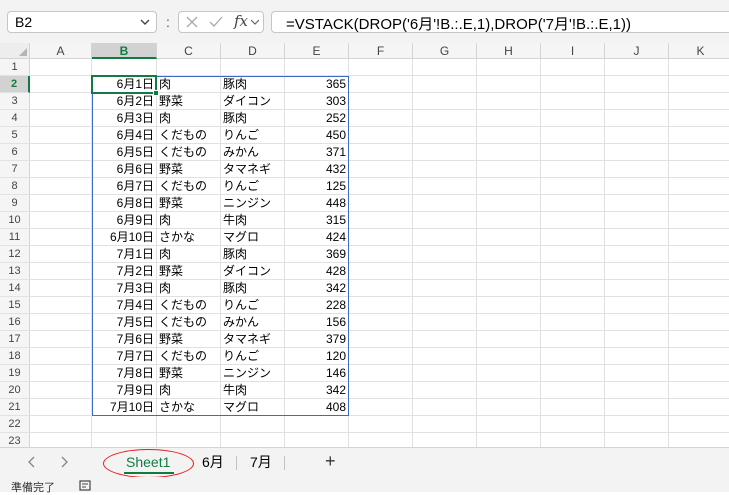 This screenshot has width=729, height=495. What do you see at coordinates (509, 51) in the screenshot?
I see `column-header-h: H` at bounding box center [509, 51].